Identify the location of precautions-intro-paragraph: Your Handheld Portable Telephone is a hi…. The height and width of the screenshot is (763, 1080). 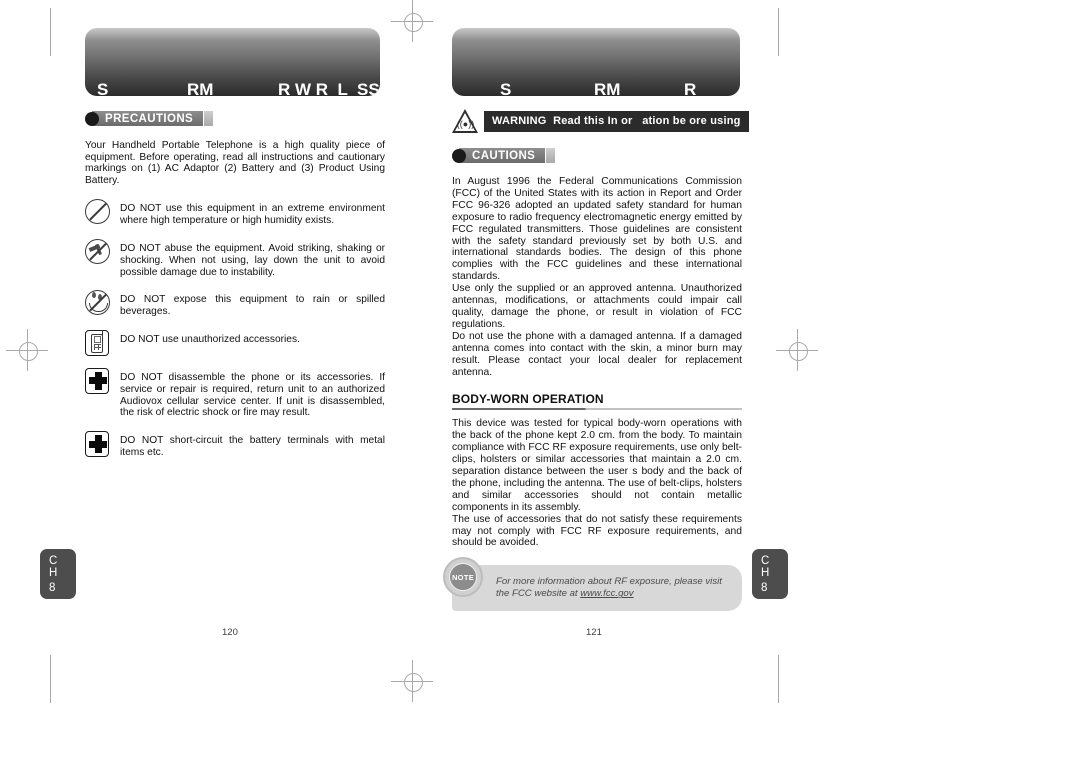
(235, 163).